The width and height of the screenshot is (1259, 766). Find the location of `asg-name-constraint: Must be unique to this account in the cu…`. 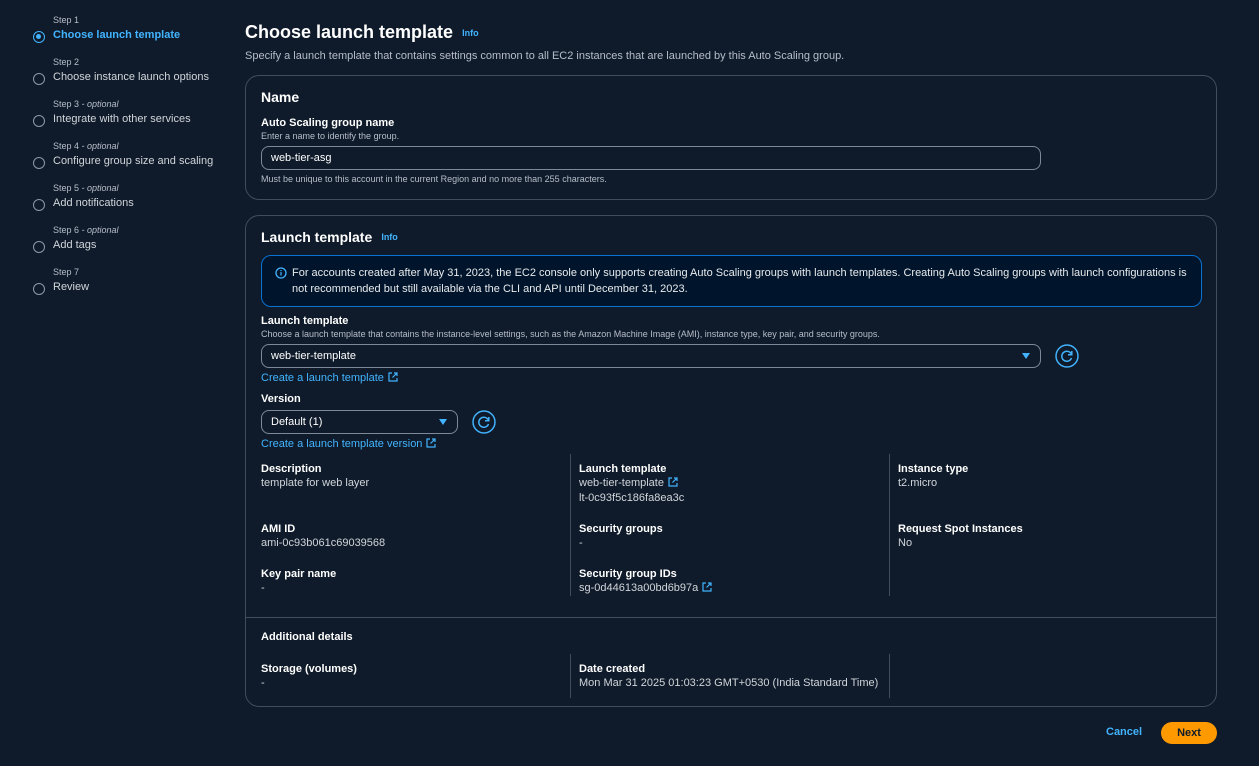

asg-name-constraint: Must be unique to this account in the cu… is located at coordinates (434, 179).